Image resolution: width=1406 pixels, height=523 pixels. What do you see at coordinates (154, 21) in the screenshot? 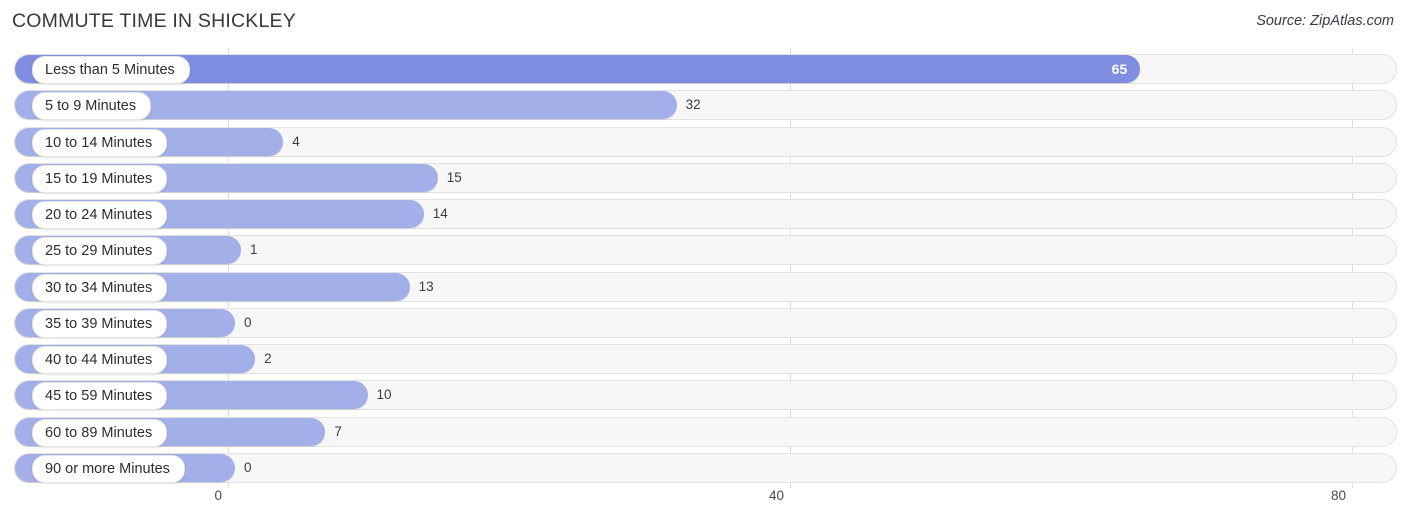
I see `page-title: COMMUTE TIME IN SHICKLEY` at bounding box center [154, 21].